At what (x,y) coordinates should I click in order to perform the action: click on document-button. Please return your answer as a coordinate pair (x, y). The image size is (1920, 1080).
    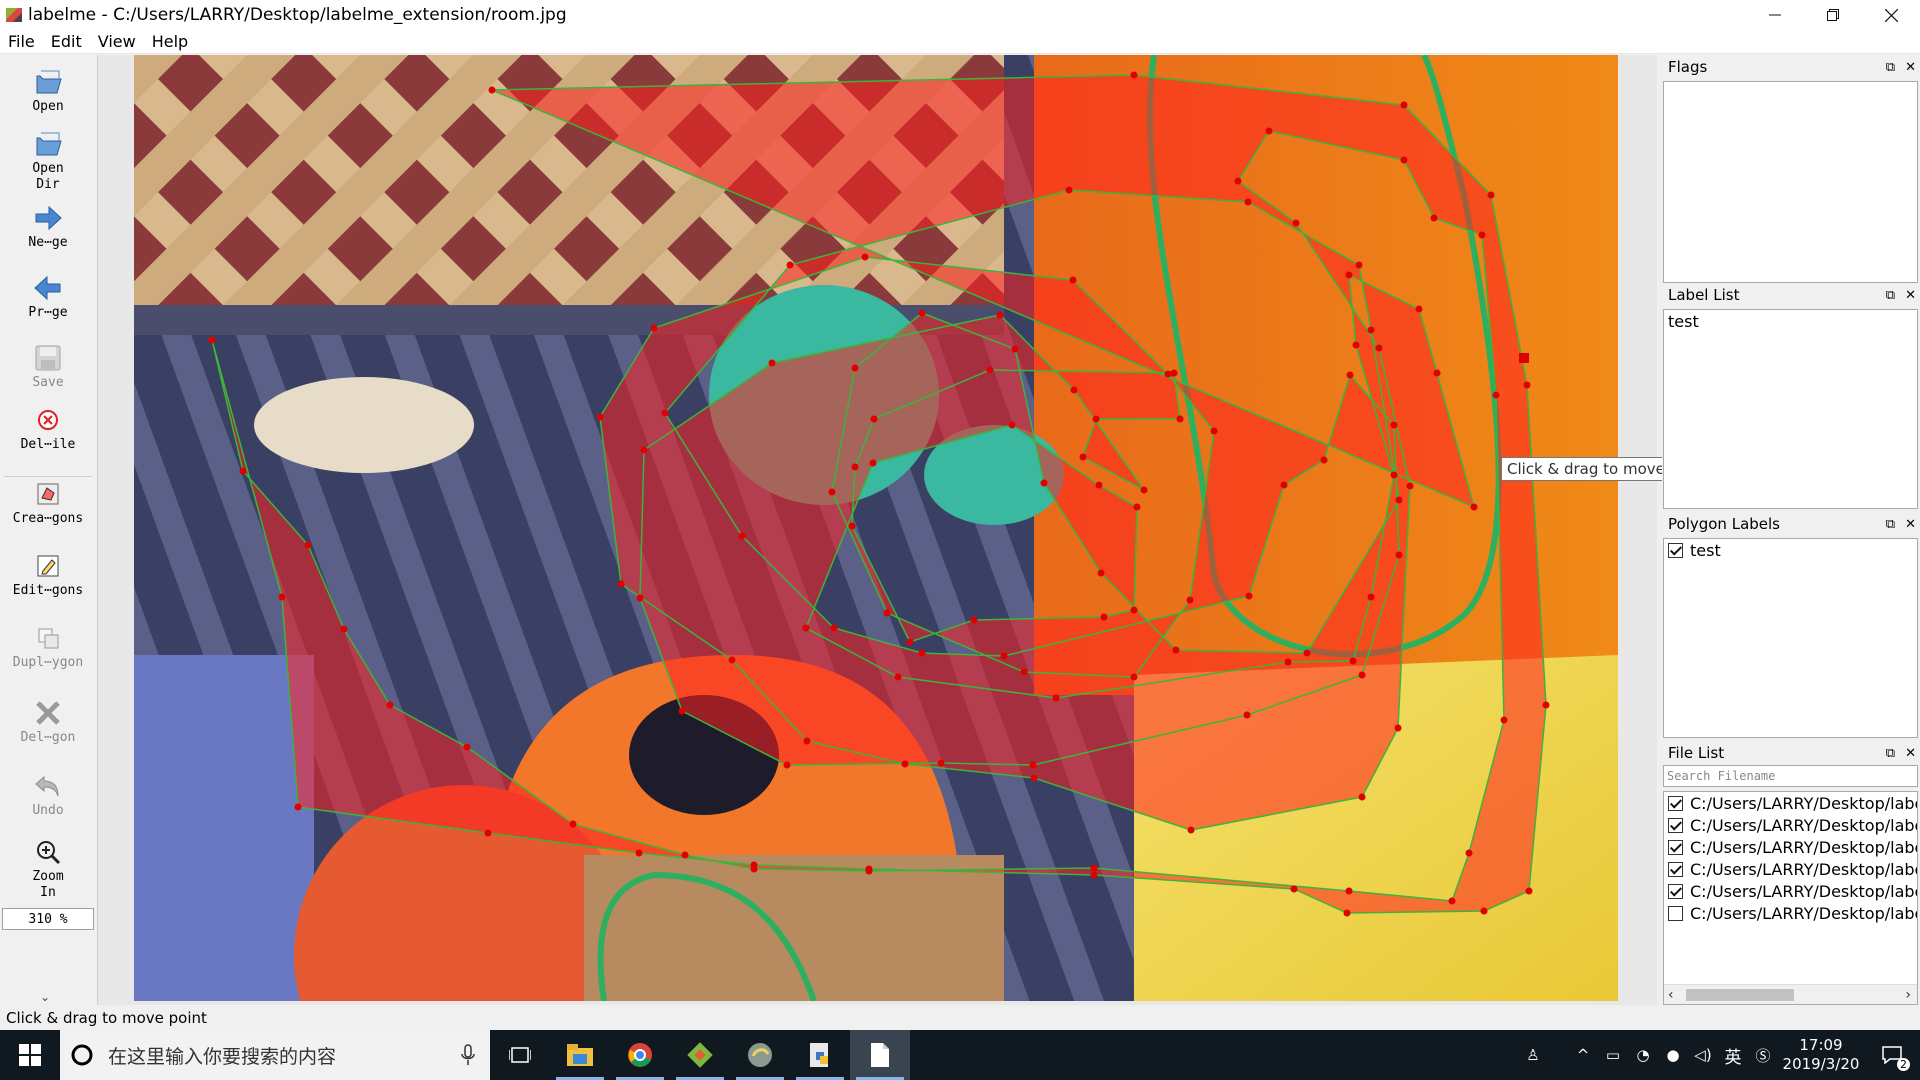
    Looking at the image, I should click on (880, 1055).